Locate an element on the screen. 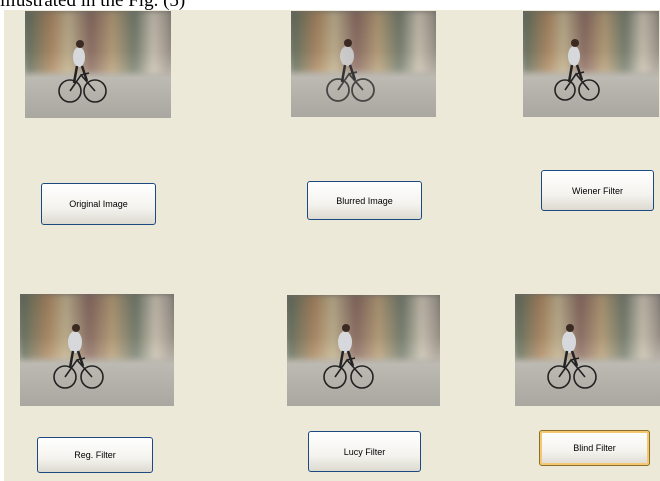 The width and height of the screenshot is (660, 481). original-image is located at coordinates (98, 64).